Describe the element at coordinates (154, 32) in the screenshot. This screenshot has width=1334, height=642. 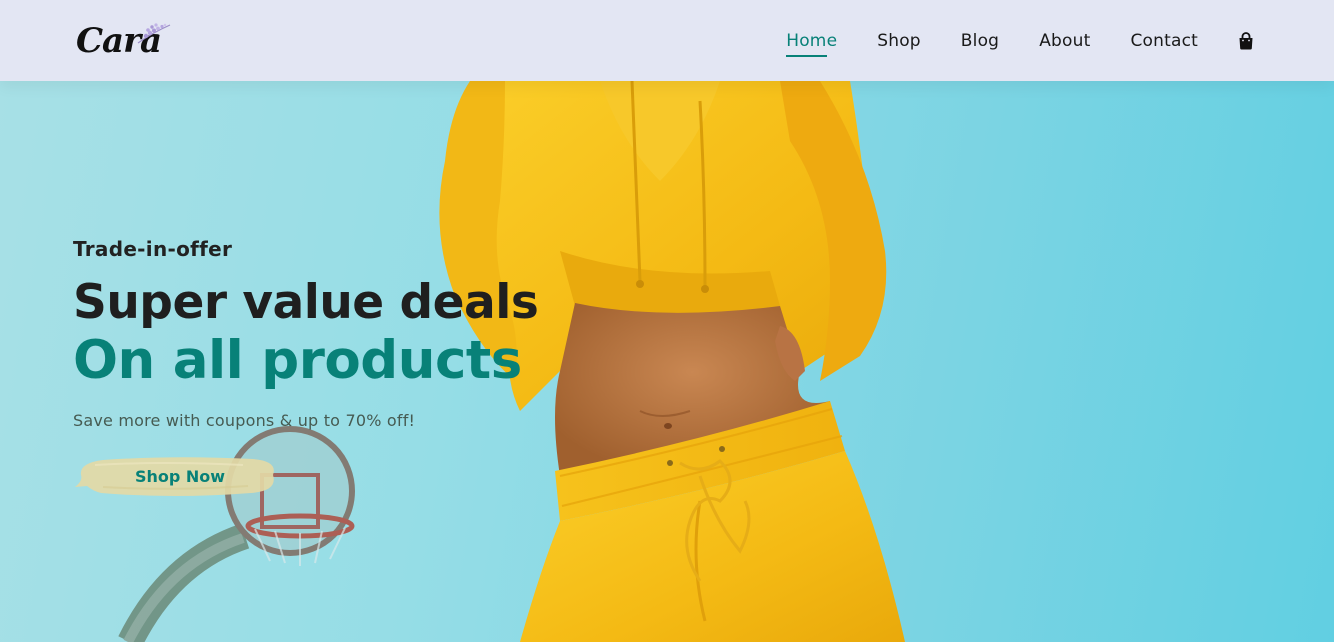
I see `lavender-sprig-icon` at that location.